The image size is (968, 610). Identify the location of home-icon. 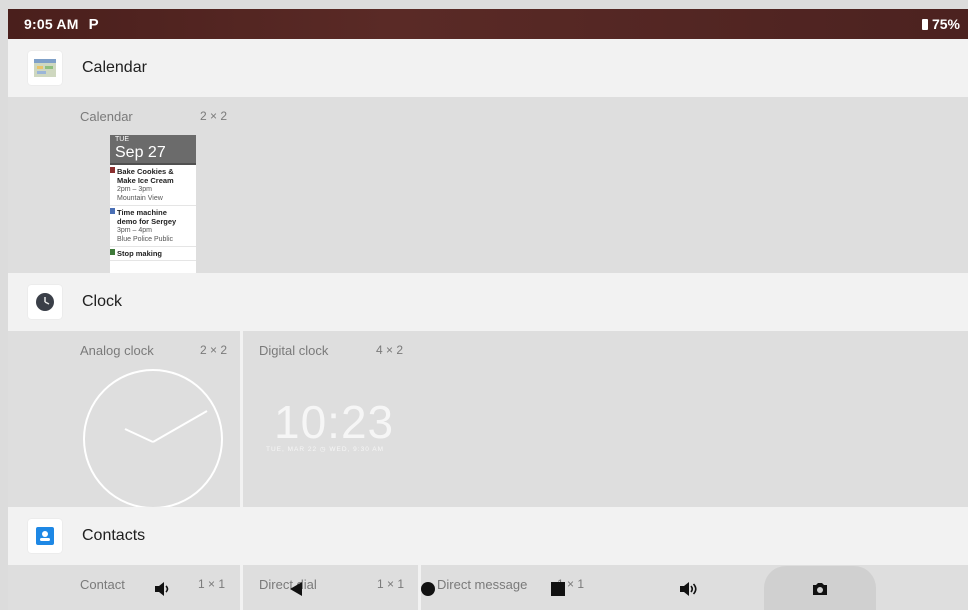
(428, 589).